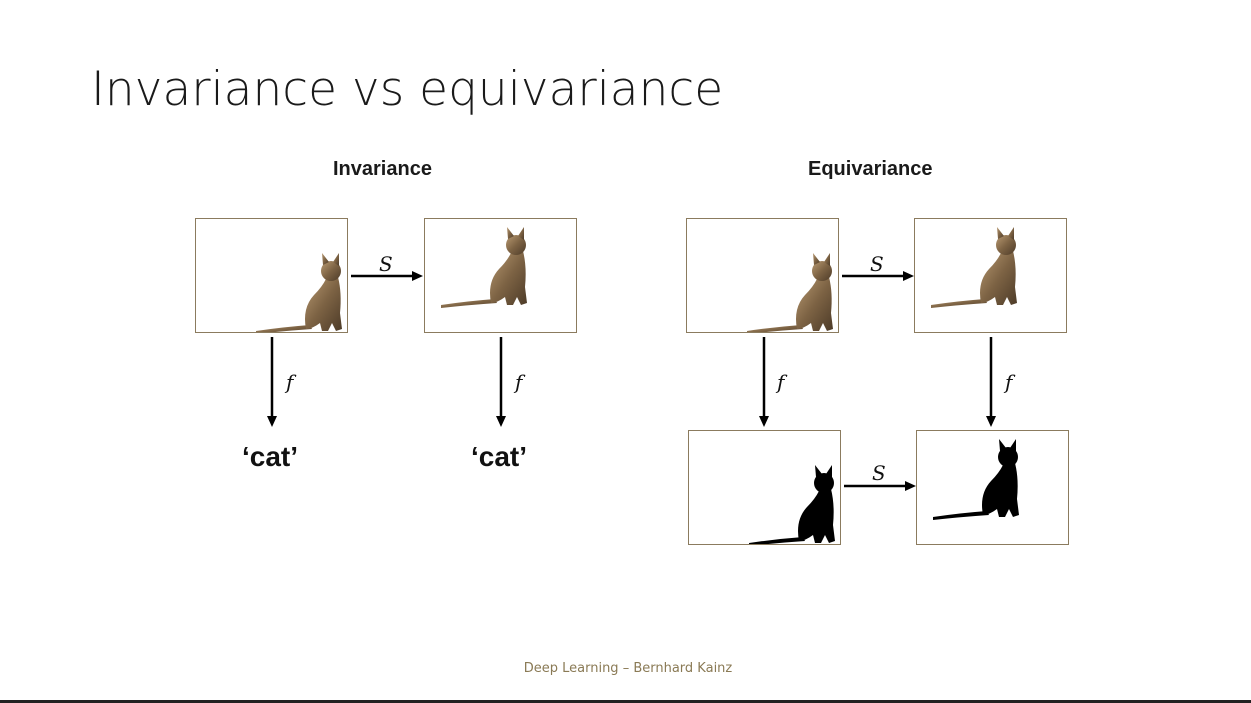 This screenshot has width=1251, height=703. What do you see at coordinates (877, 264) in the screenshot?
I see `equivariance-shift-label-top: S` at bounding box center [877, 264].